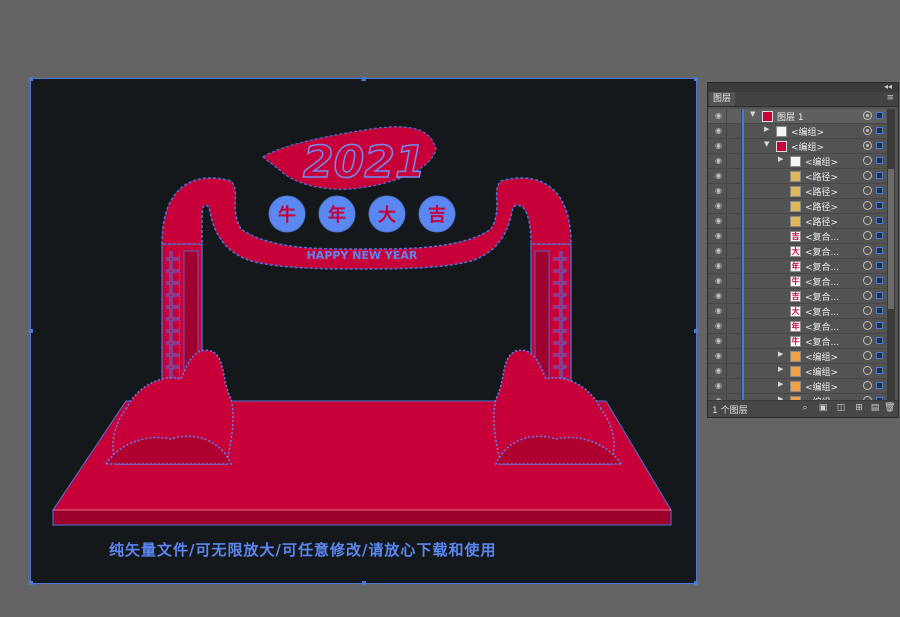 This screenshot has height=617, width=900. I want to click on medallion-4: 吉, so click(437, 214).